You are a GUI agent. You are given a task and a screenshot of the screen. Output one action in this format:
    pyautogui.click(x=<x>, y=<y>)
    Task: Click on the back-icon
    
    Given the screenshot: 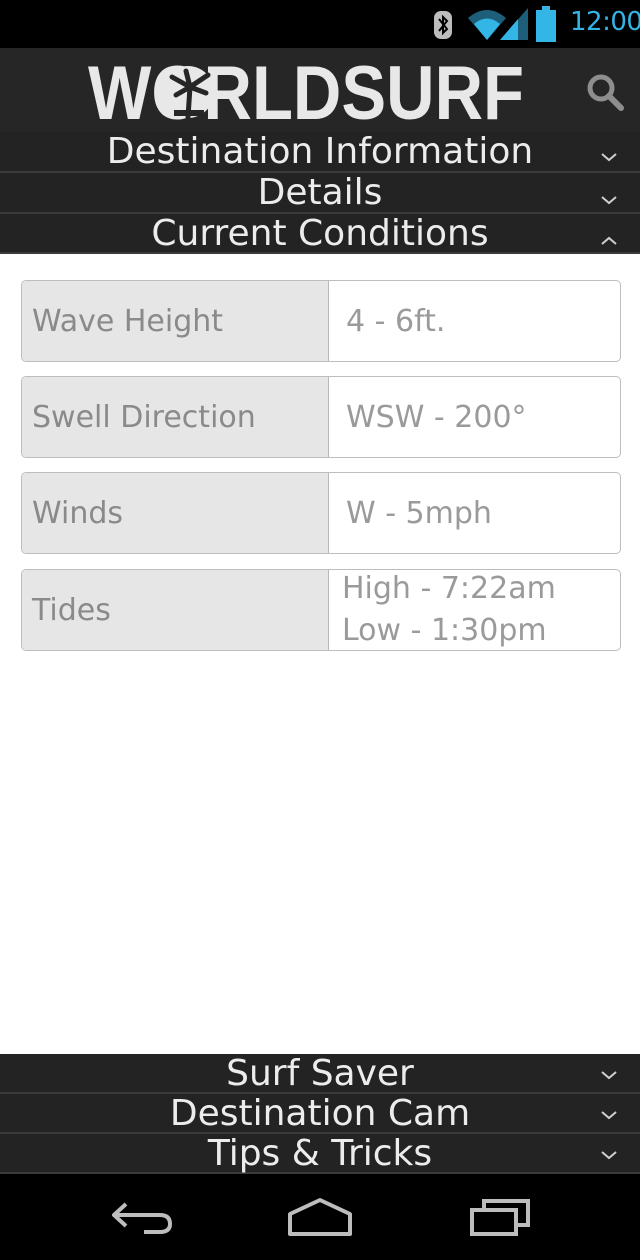 What is the action you would take?
    pyautogui.click(x=141, y=1218)
    